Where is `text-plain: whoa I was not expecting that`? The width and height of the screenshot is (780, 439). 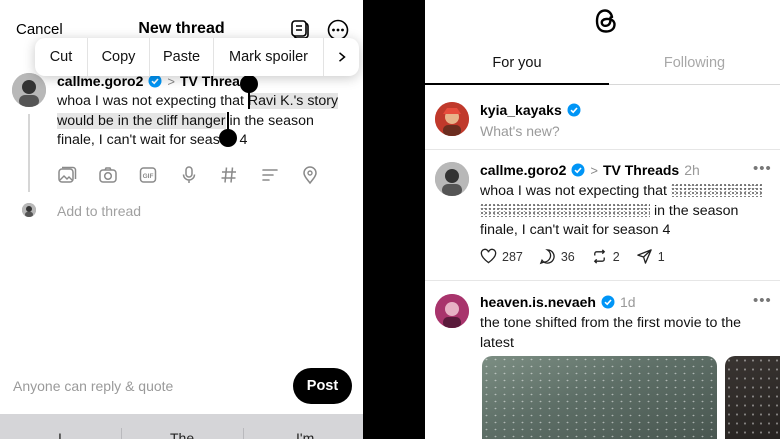
text-plain: whoa I was not expecting that is located at coordinates (152, 101).